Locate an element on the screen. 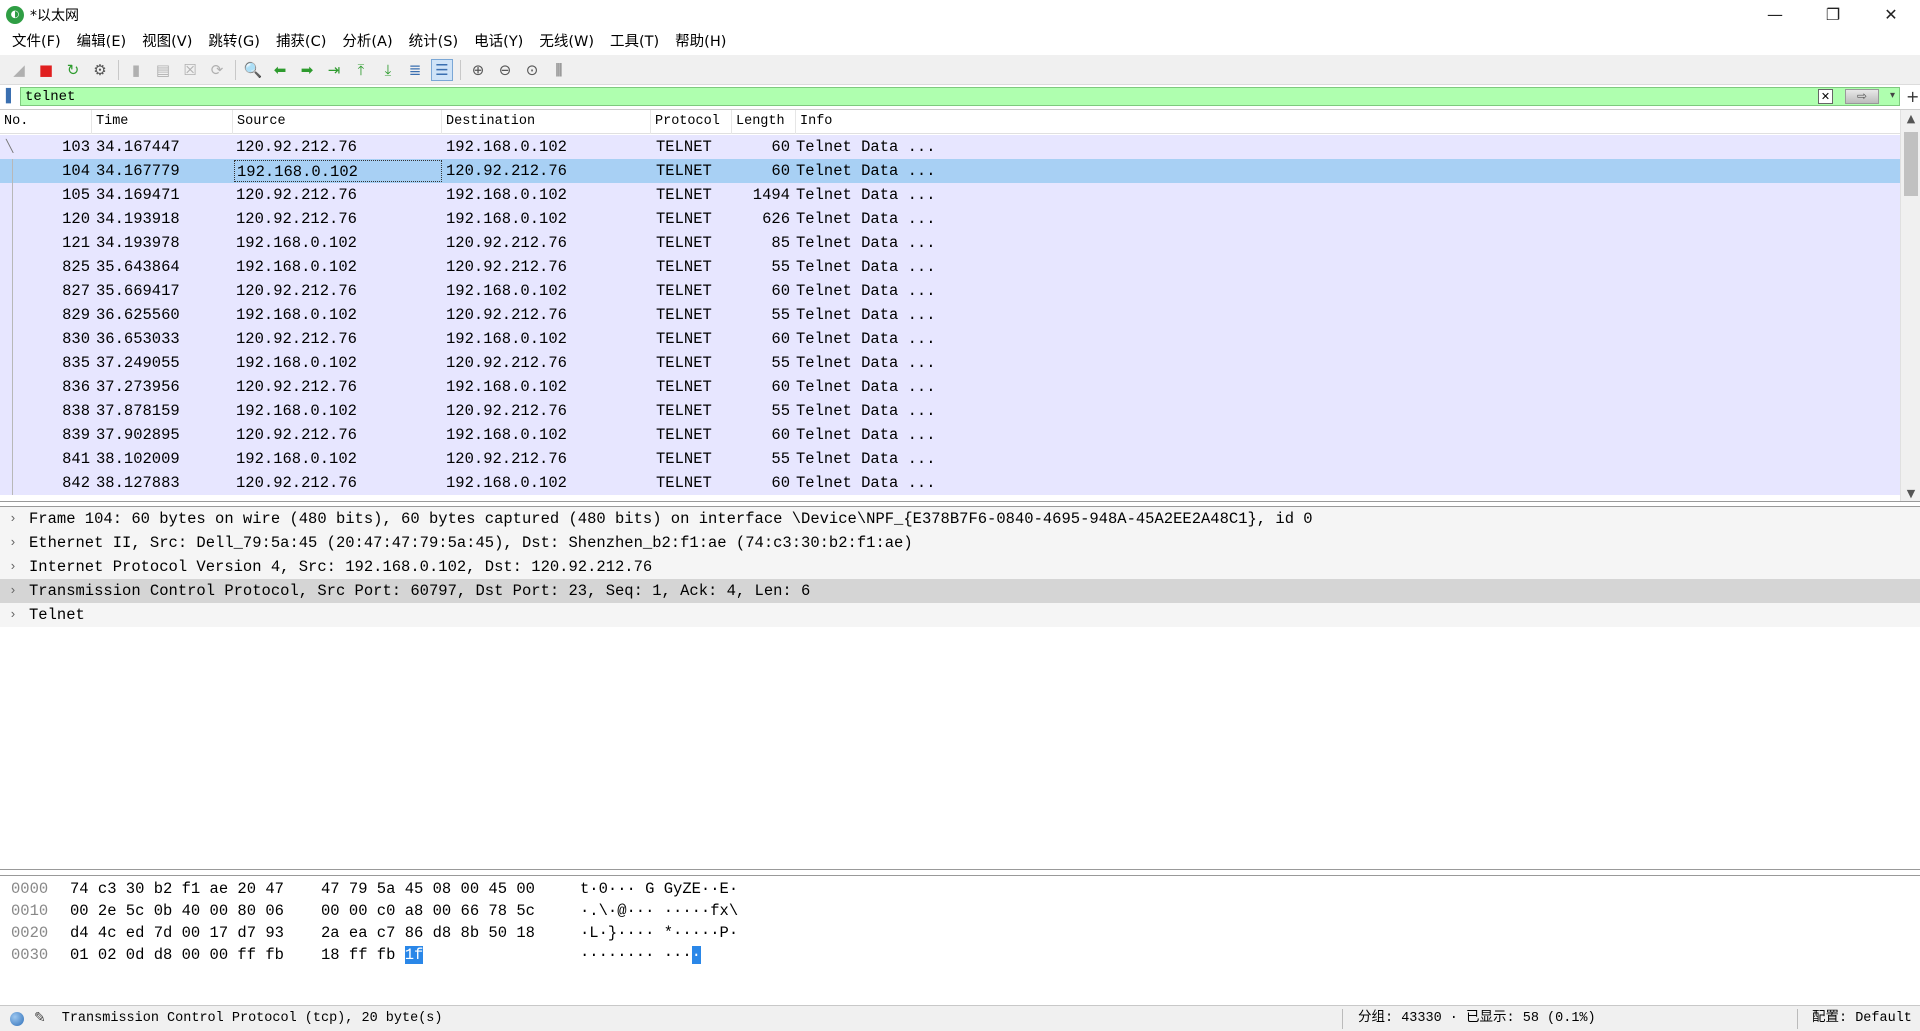 This screenshot has height=1031, width=1920. packet-list-scrollbar: ▲ ▼ is located at coordinates (1910, 305).